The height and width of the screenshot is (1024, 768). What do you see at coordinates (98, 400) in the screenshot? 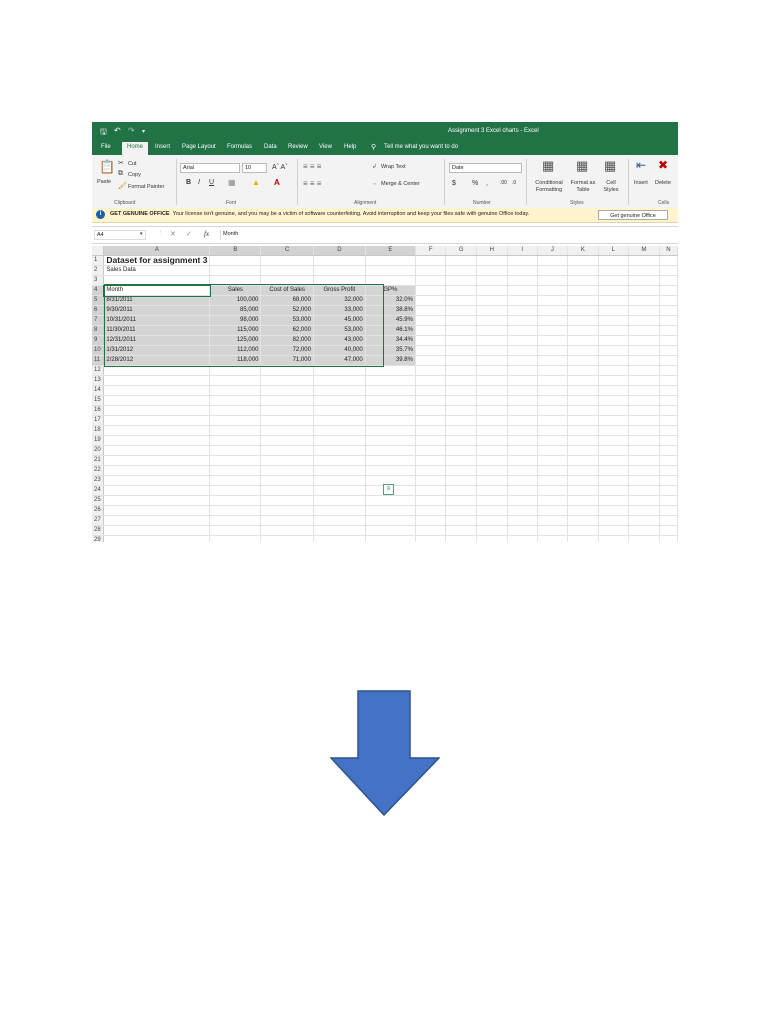
I see `row-header: 15` at bounding box center [98, 400].